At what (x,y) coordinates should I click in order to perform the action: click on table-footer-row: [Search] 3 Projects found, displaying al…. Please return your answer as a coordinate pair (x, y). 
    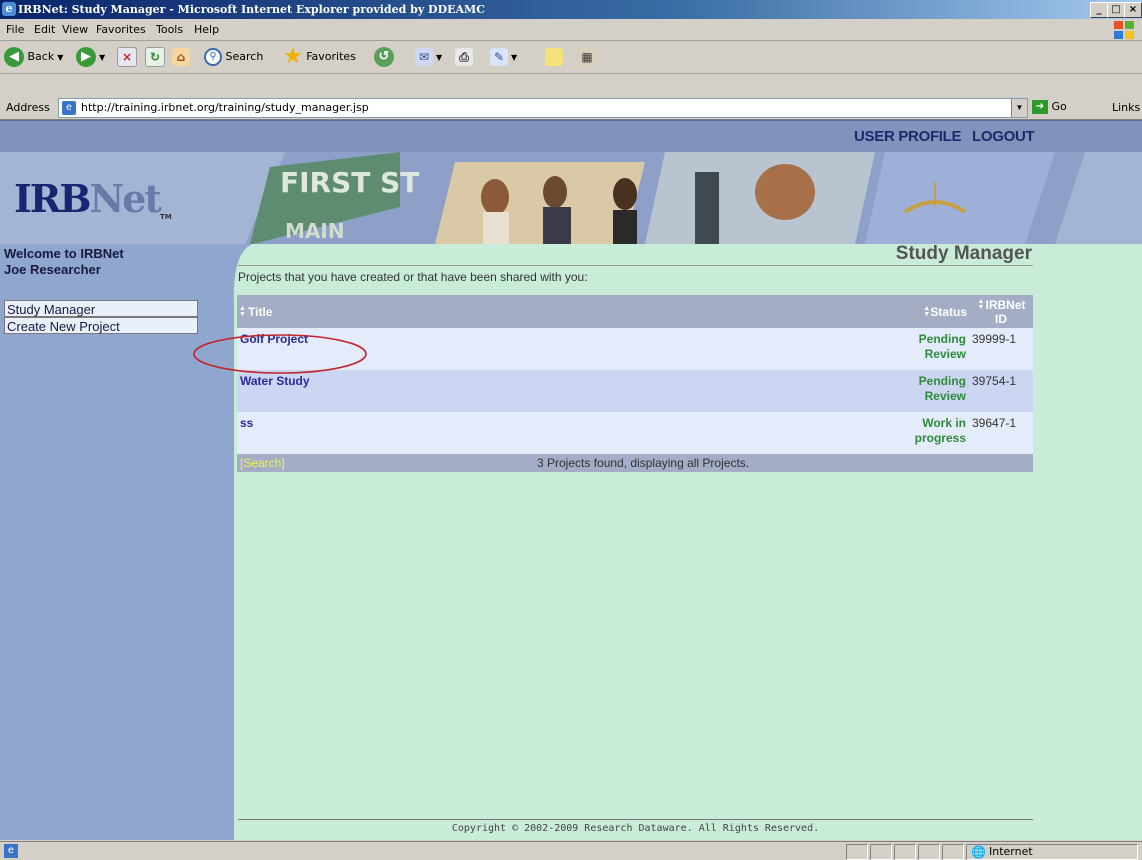
    Looking at the image, I should click on (635, 463).